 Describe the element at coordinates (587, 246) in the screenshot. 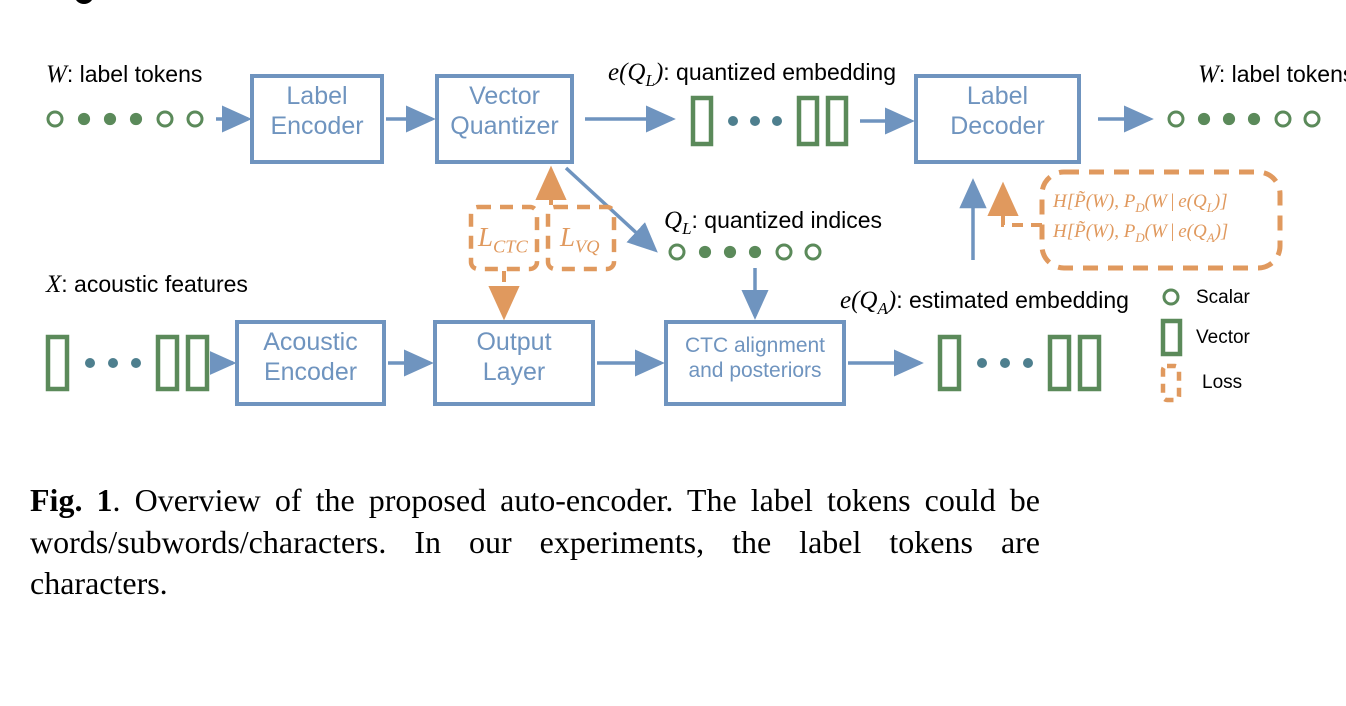

I see `loss-subscript: VQ` at that location.